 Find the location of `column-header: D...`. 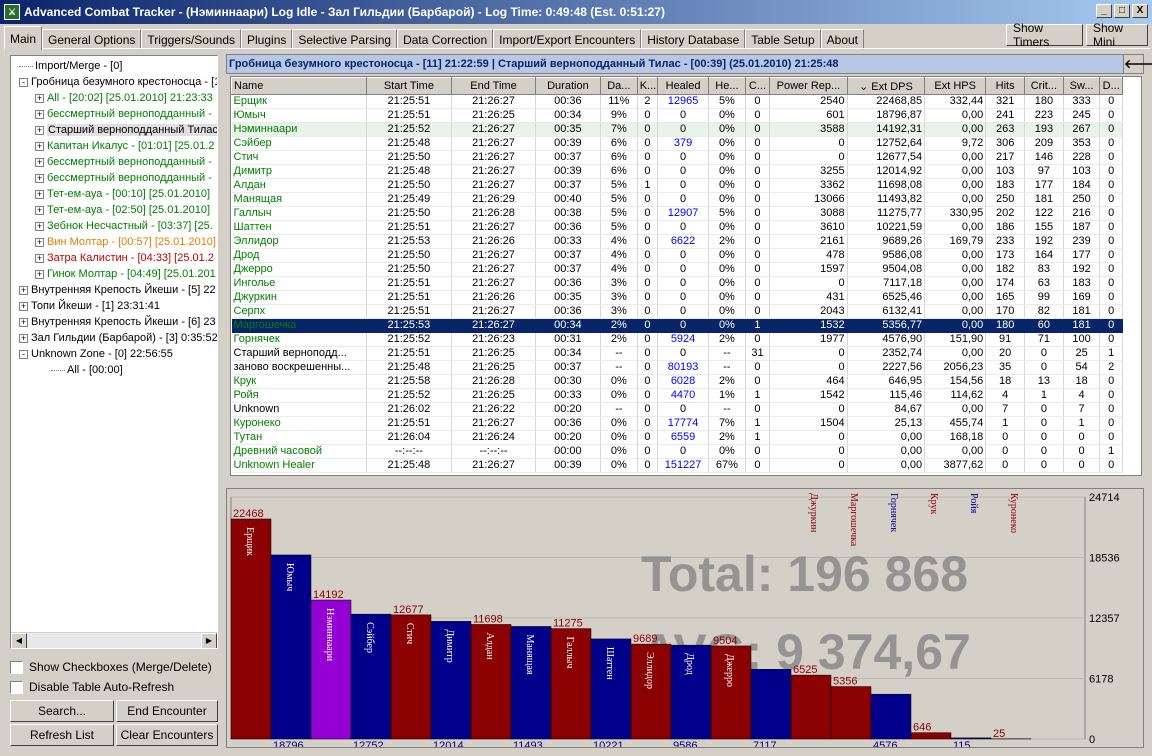

column-header: D... is located at coordinates (1111, 86).